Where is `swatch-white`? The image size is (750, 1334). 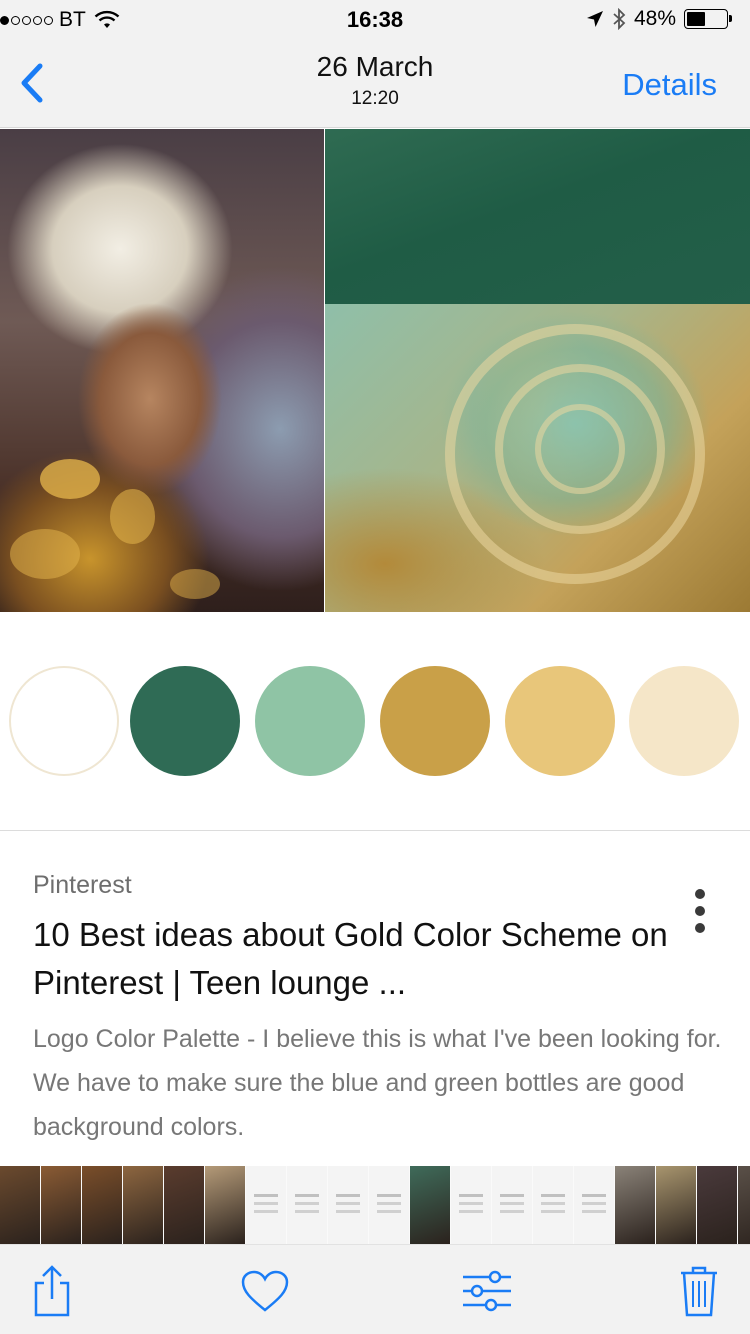 swatch-white is located at coordinates (64, 721).